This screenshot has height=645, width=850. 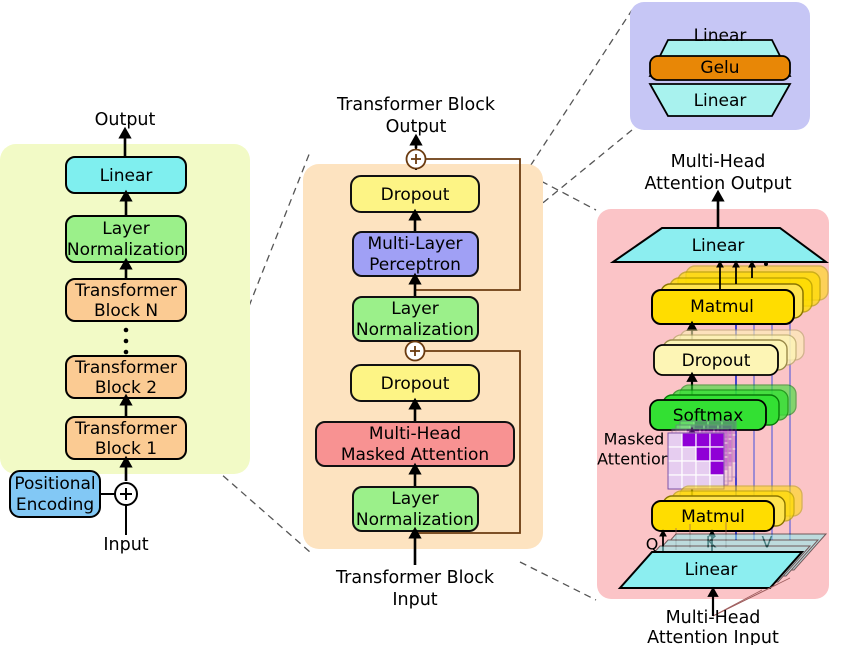 I want to click on block-ln-lower-line2: Normalization, so click(x=415, y=520).